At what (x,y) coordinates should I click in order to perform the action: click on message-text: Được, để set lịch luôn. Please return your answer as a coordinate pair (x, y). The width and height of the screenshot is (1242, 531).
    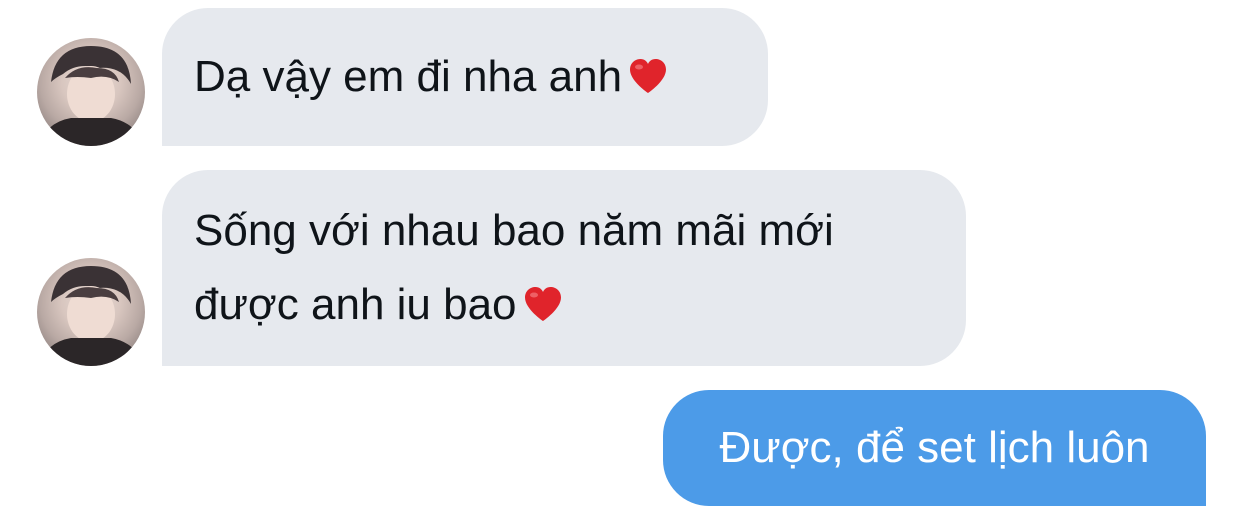
    Looking at the image, I should click on (934, 447).